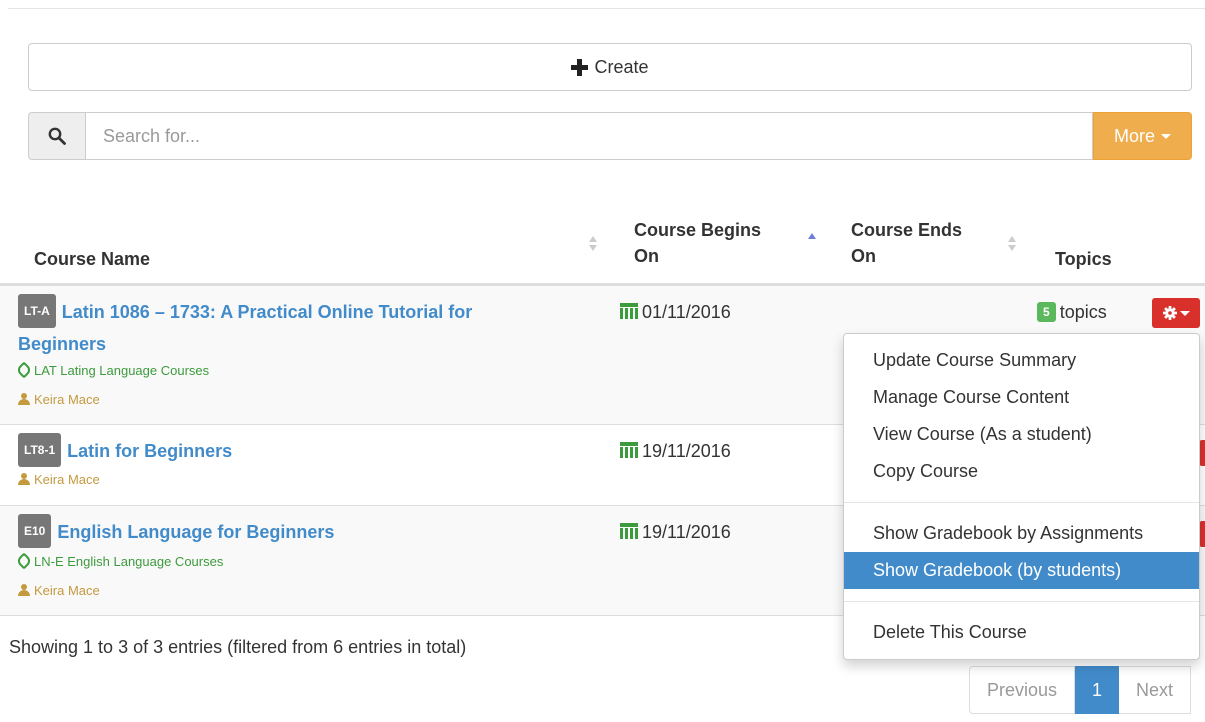 This screenshot has width=1205, height=722. I want to click on menu-item-copy-course: Copy Course, so click(1021, 471).